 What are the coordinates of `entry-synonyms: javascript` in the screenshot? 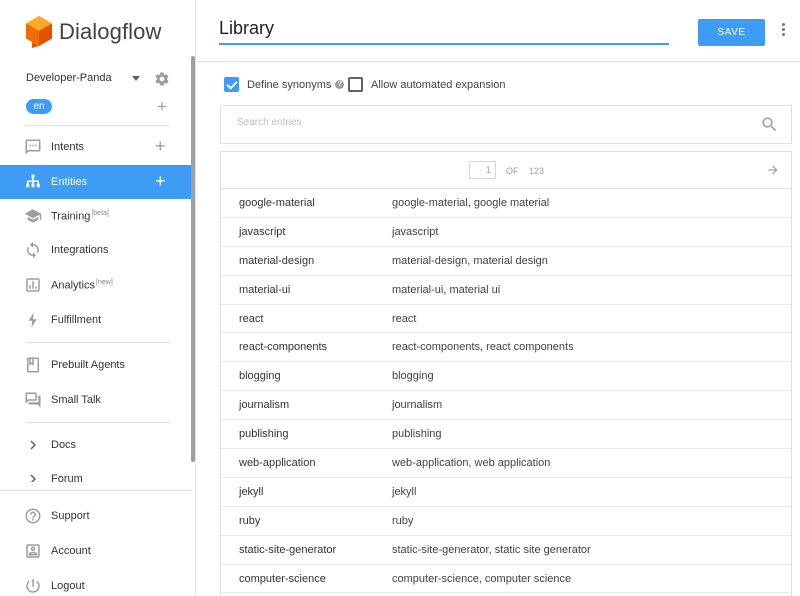 It's located at (415, 232).